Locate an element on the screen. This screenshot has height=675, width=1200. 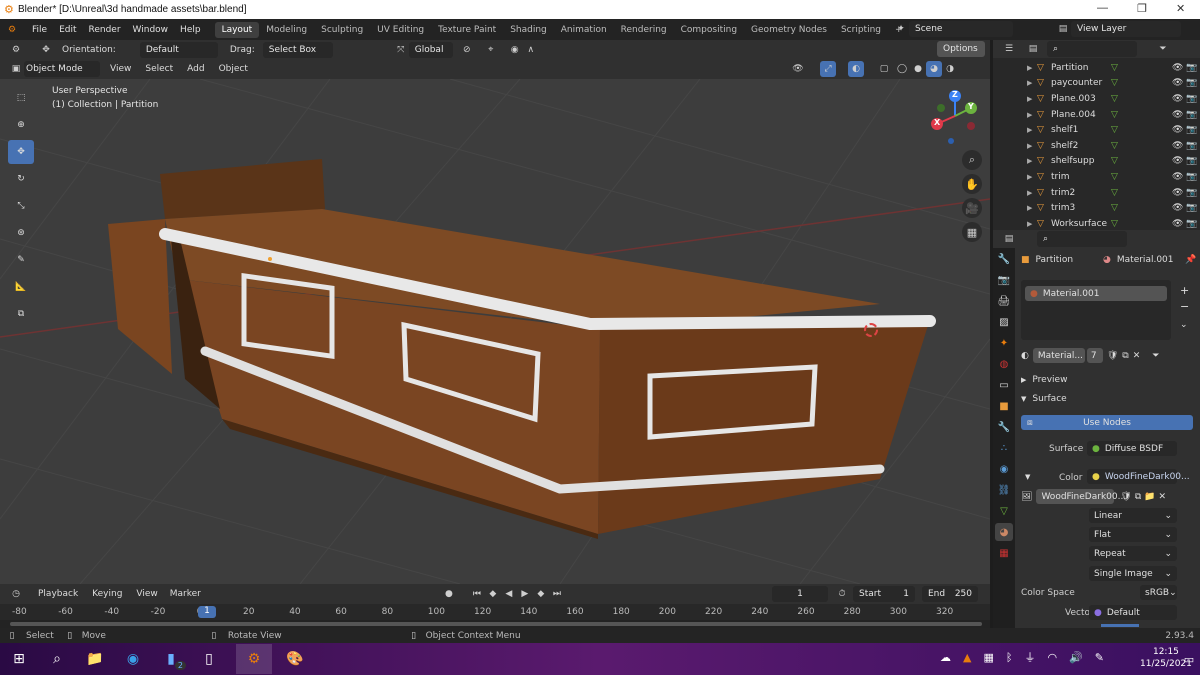
wireframe-shading-icon: ◯ is located at coordinates (902, 69).